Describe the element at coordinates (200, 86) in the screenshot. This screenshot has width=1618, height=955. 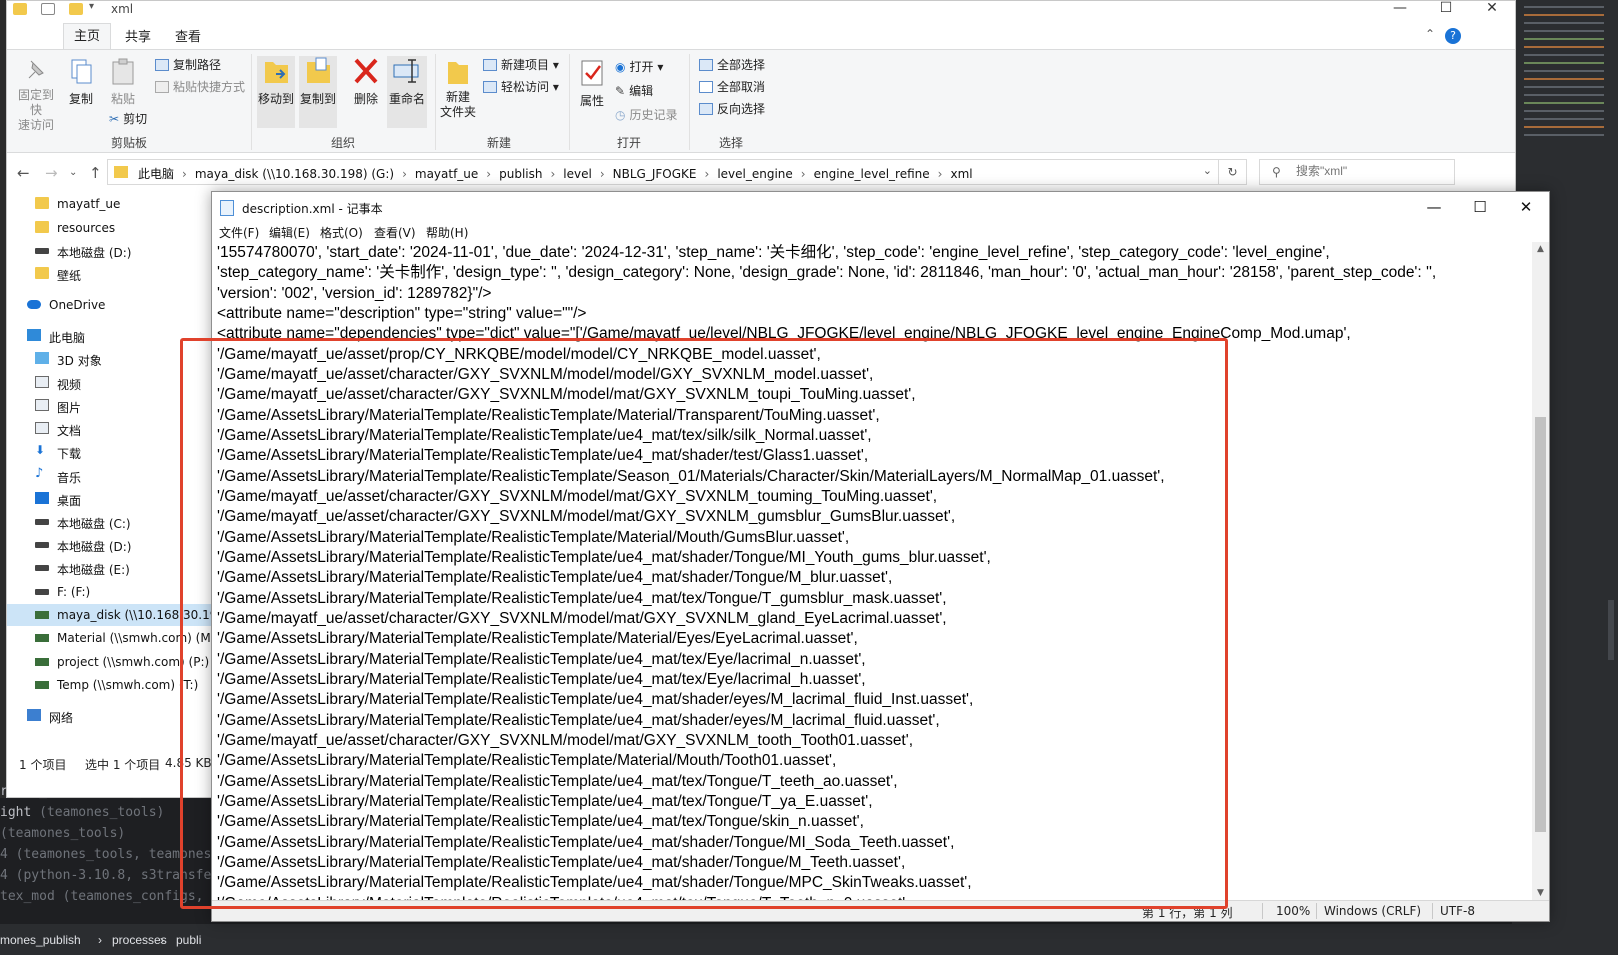
I see `paste-shortcut-button: 粘贴快捷方式` at that location.